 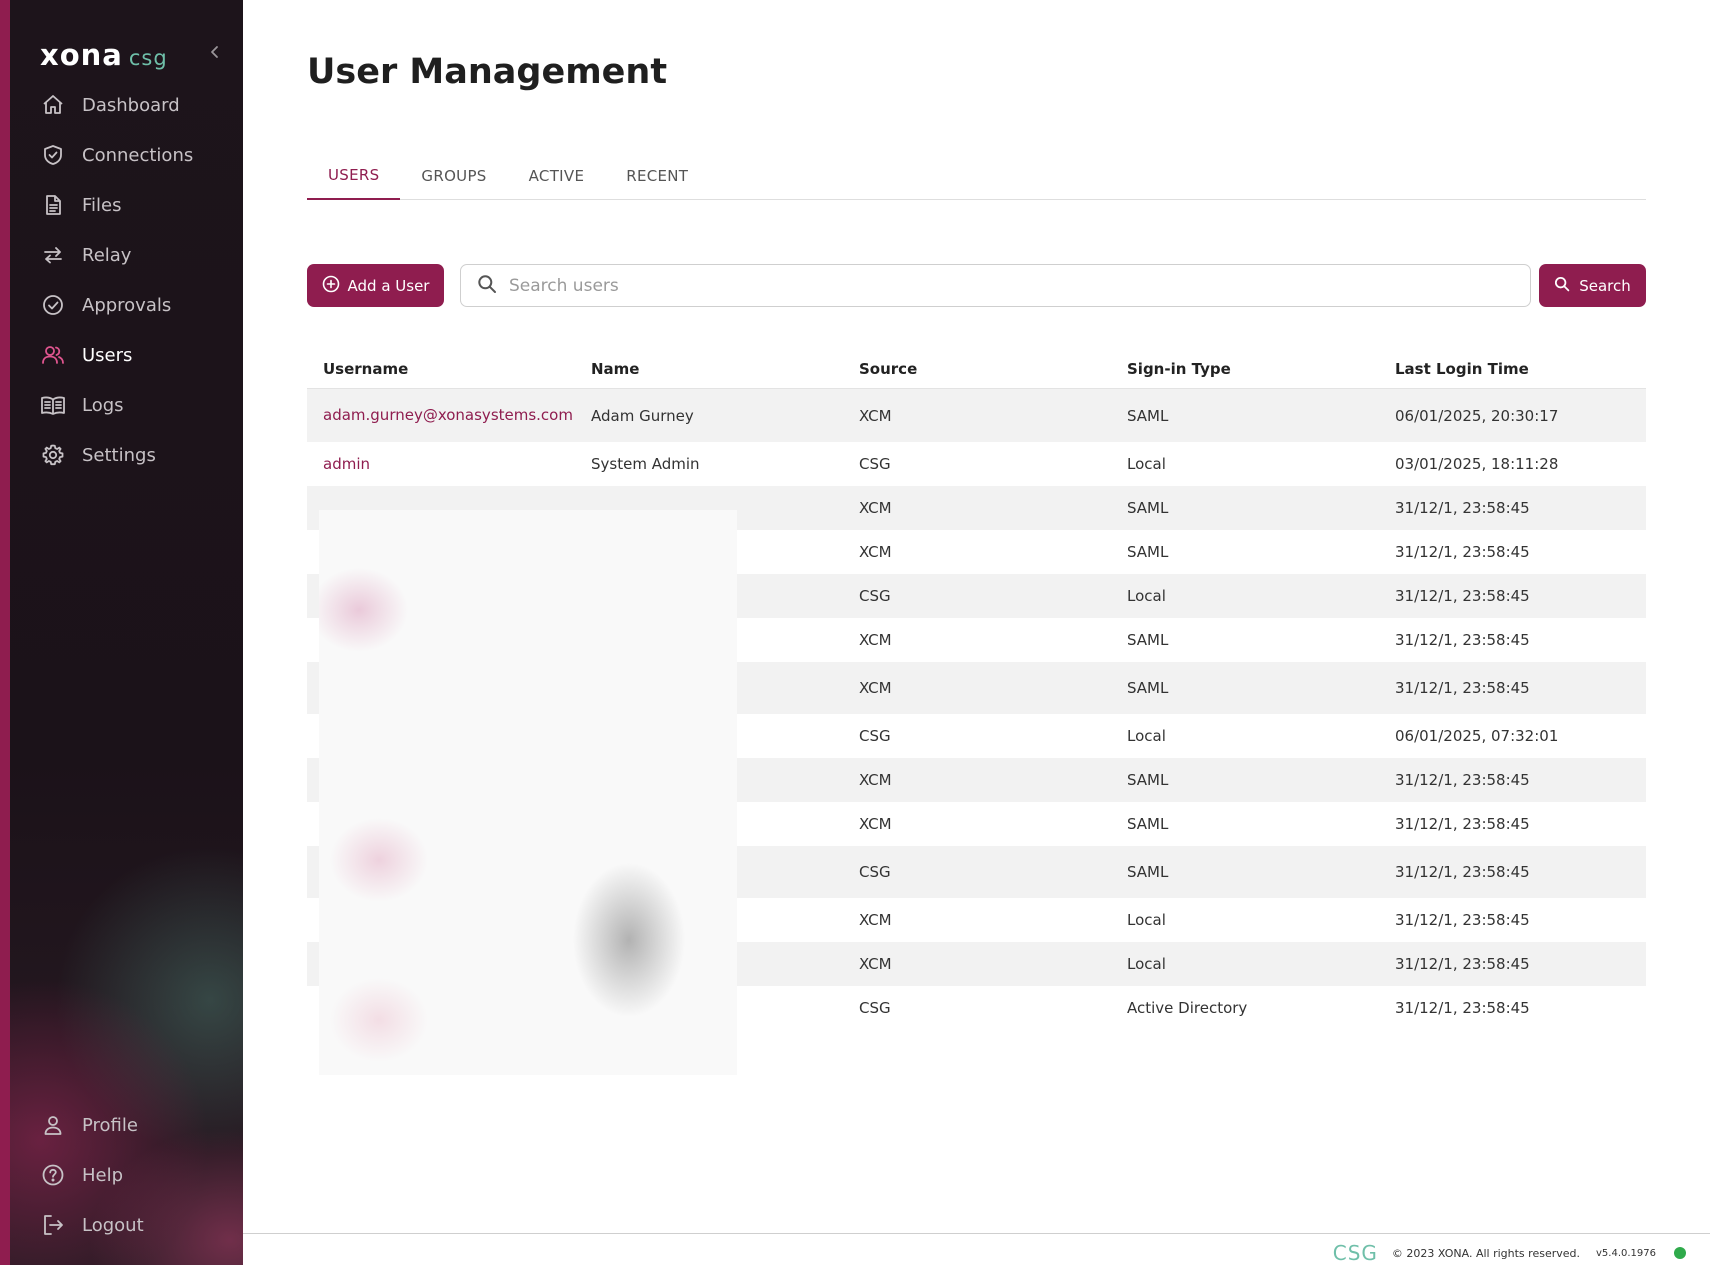 I want to click on sidebar-item-connections: Connections, so click(x=126, y=155).